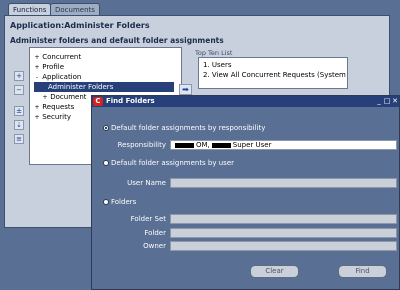  What do you see at coordinates (387, 101) in the screenshot?
I see `maximize-icon: □` at bounding box center [387, 101].